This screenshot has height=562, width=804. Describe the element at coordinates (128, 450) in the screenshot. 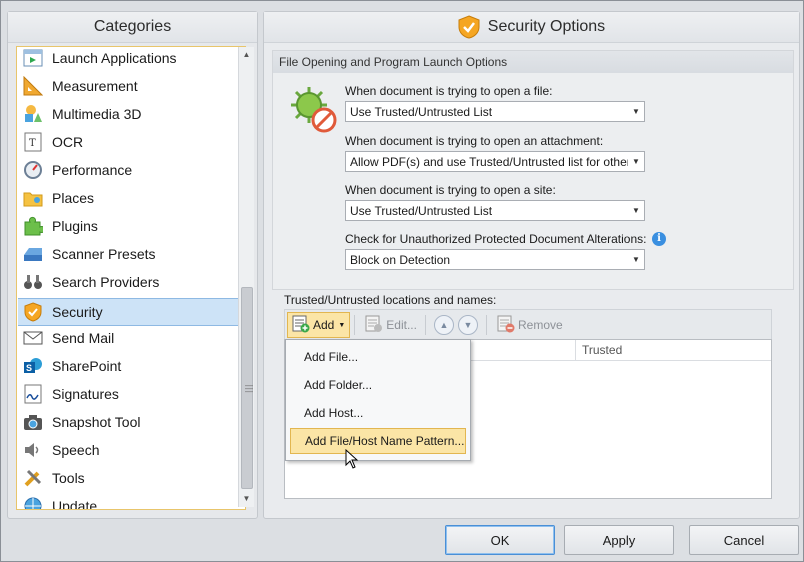

I see `category-speech: Speech` at that location.